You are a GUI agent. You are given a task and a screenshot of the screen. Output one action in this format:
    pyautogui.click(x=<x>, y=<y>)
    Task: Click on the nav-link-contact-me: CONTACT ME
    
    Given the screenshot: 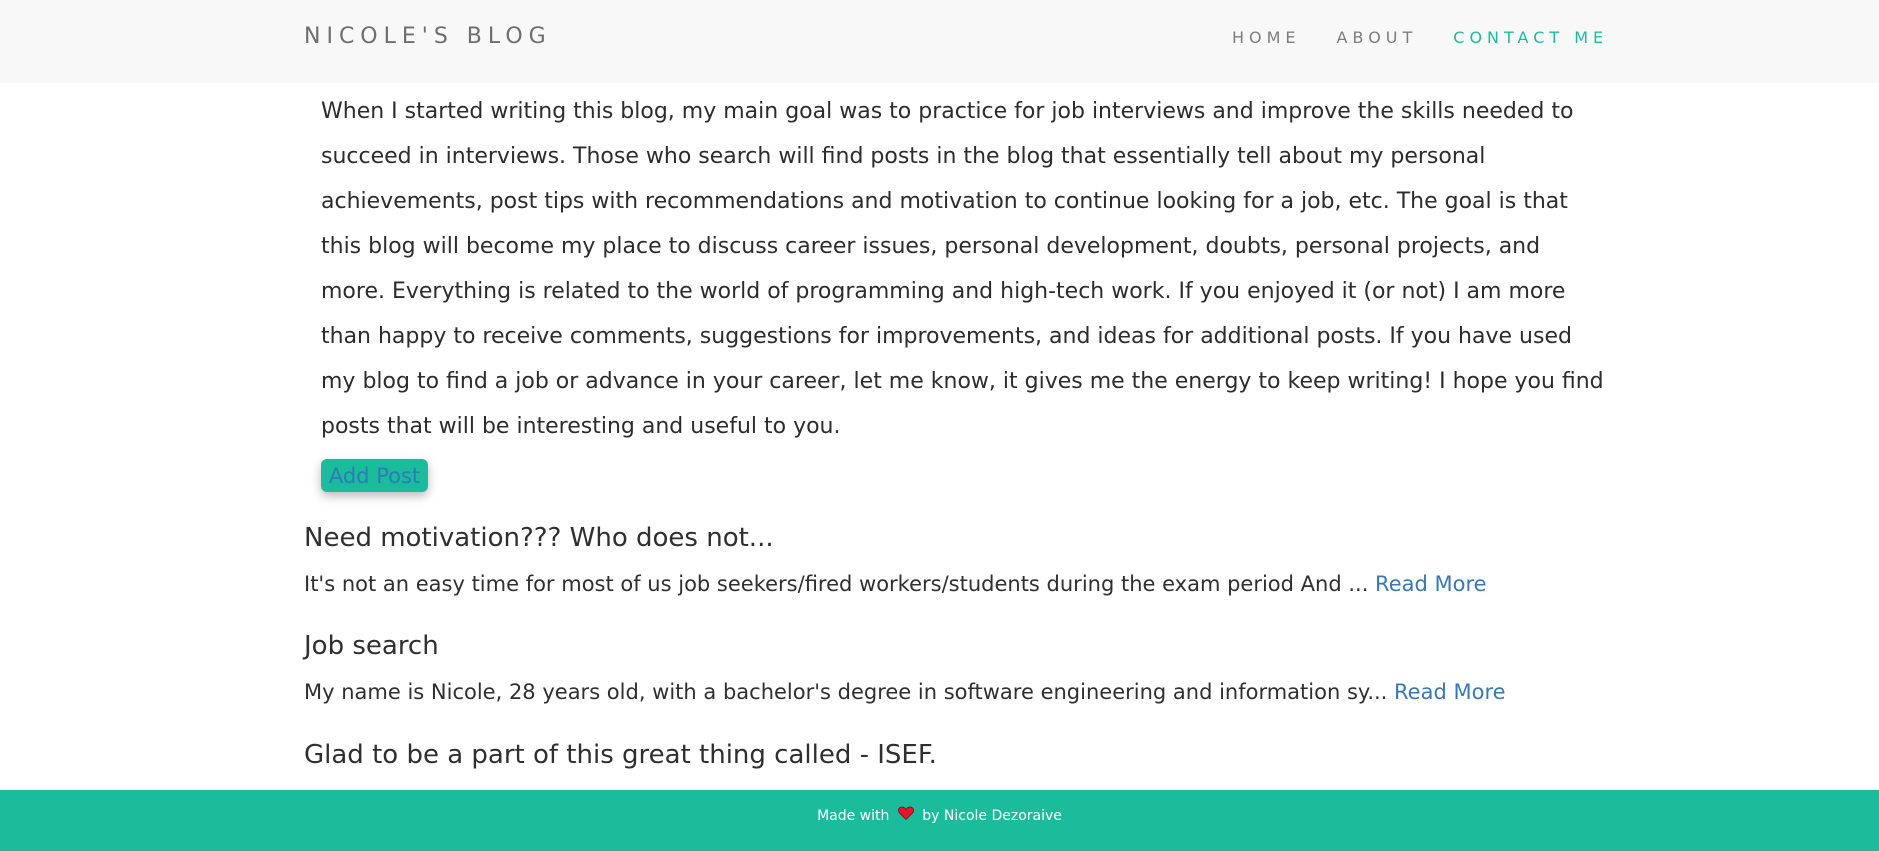 What is the action you would take?
    pyautogui.click(x=1530, y=37)
    